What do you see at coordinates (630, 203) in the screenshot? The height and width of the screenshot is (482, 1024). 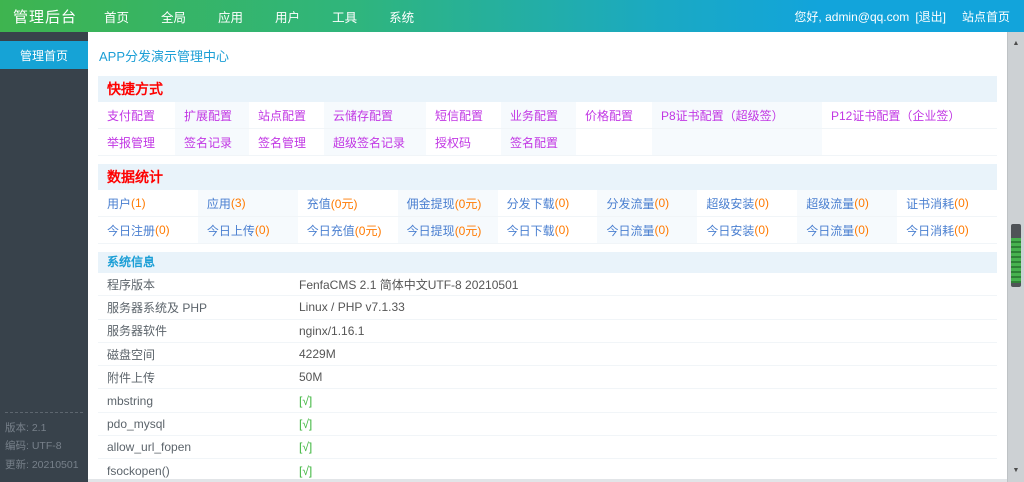 I see `stat-label: 分发流量` at bounding box center [630, 203].